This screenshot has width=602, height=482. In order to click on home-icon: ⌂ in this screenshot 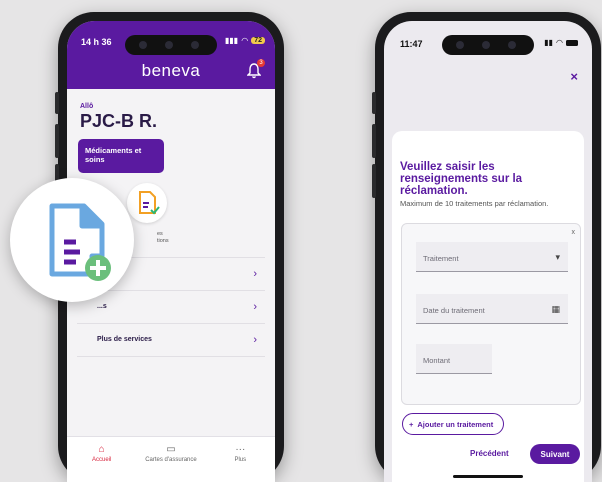, I will do `click(101, 449)`.